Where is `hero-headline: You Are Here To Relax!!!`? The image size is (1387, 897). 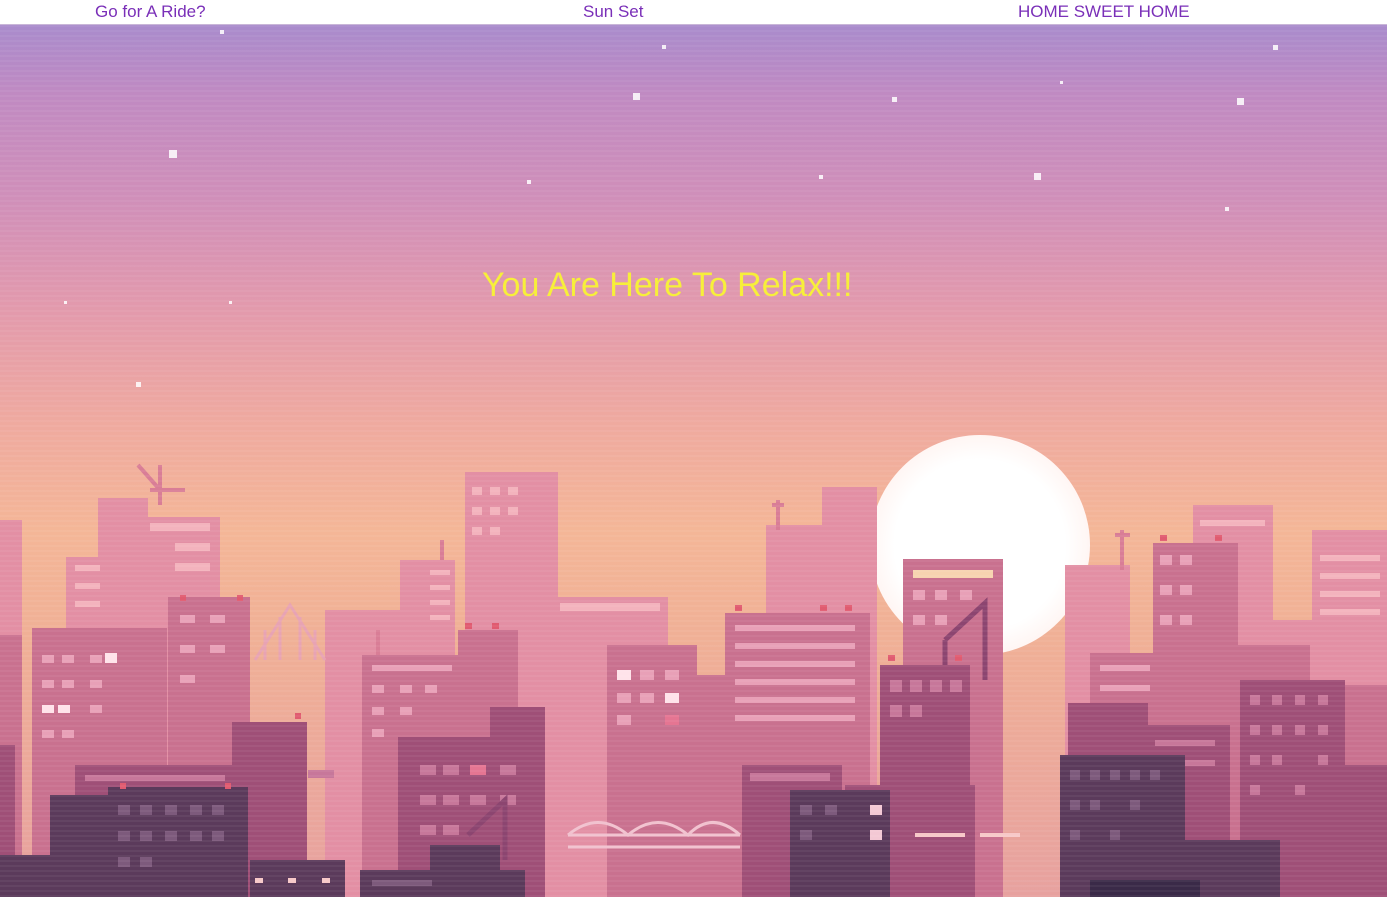 hero-headline: You Are Here To Relax!!! is located at coordinates (667, 285).